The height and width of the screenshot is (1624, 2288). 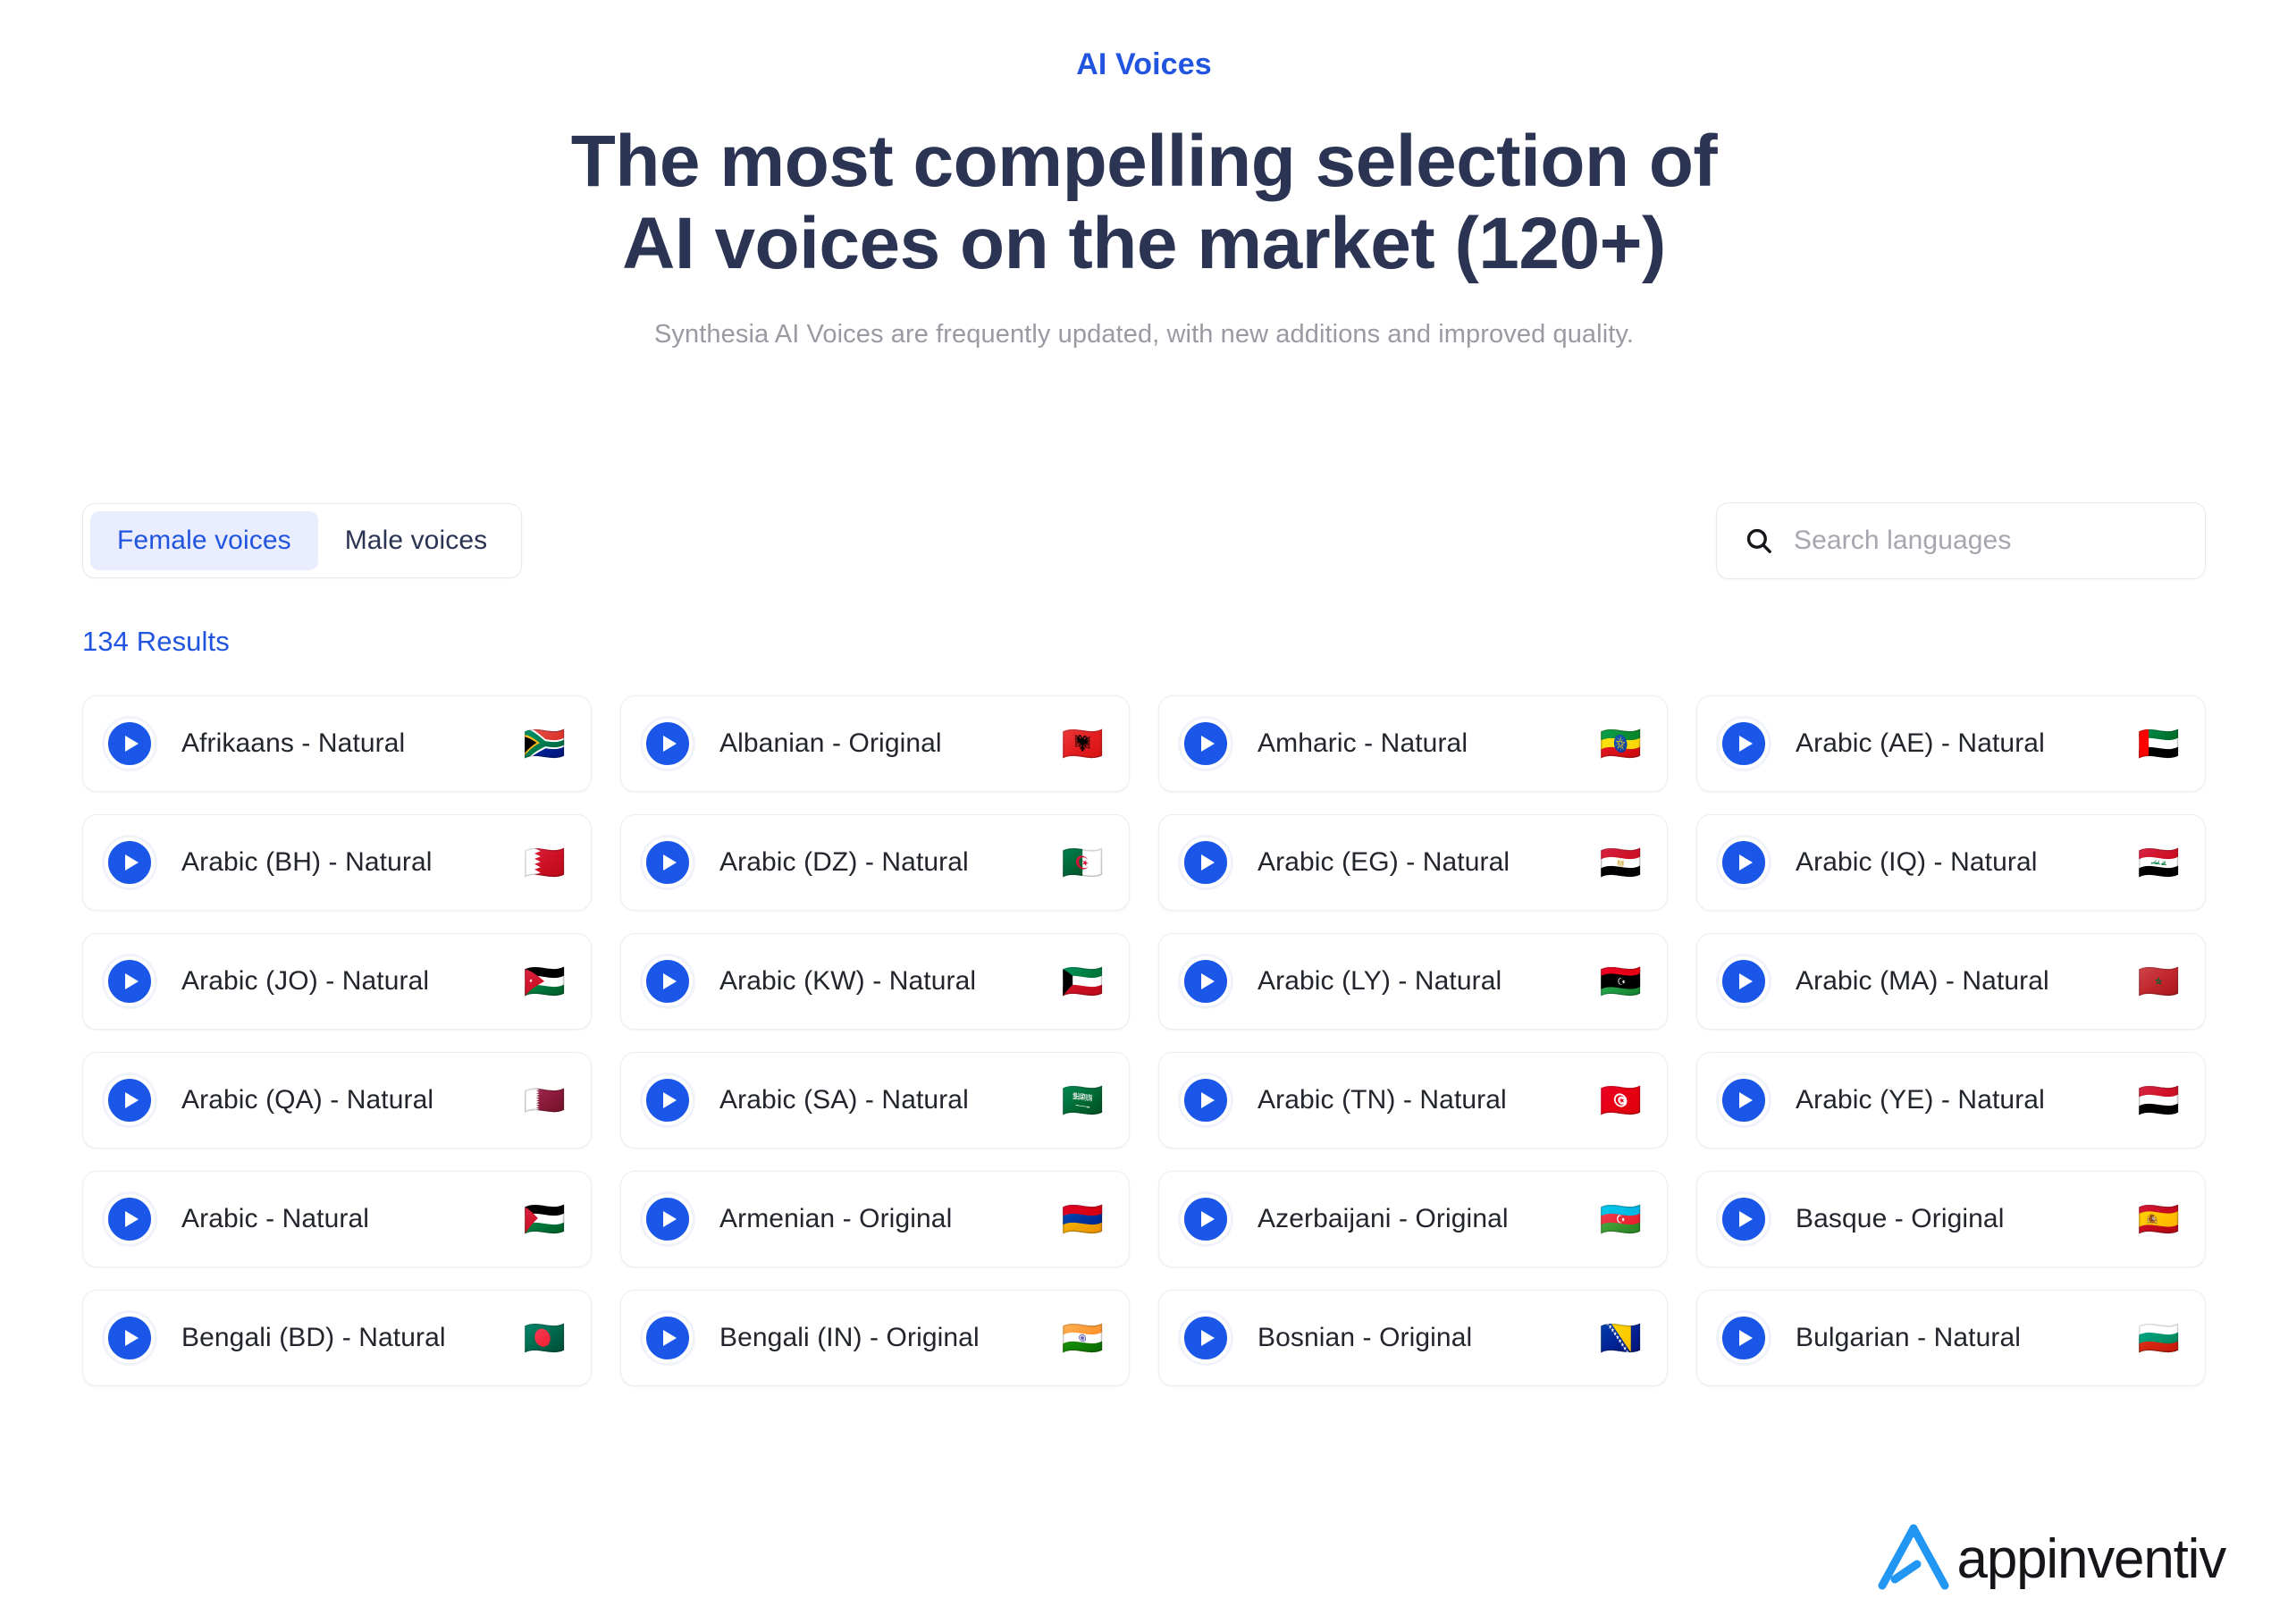 I want to click on voice-label: Arabic (BH) - Natural, so click(x=307, y=862).